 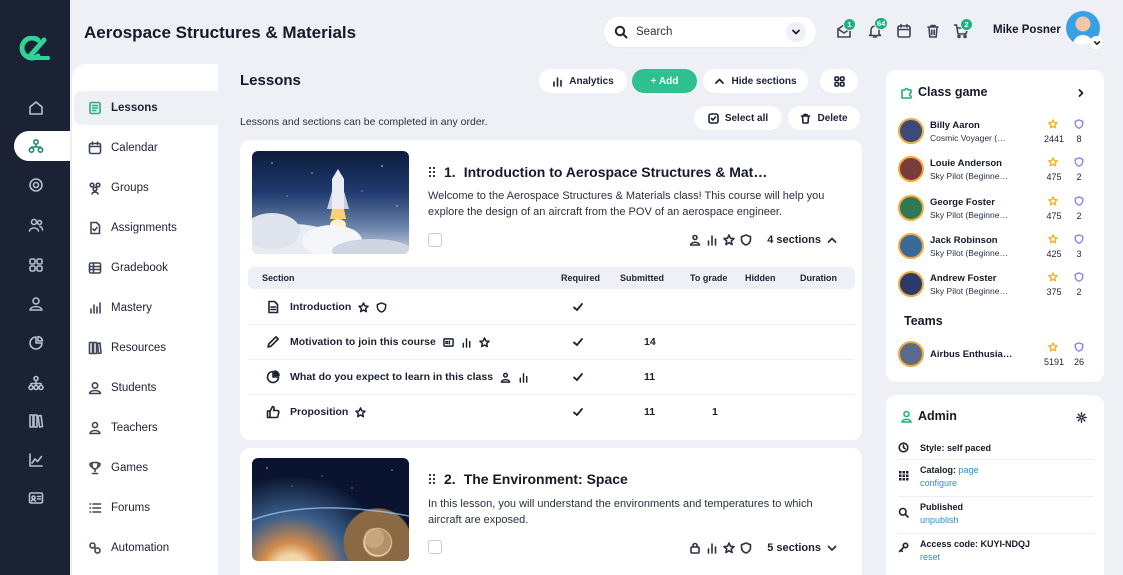 I want to click on table-row: Proposition 11 1, so click(x=551, y=412).